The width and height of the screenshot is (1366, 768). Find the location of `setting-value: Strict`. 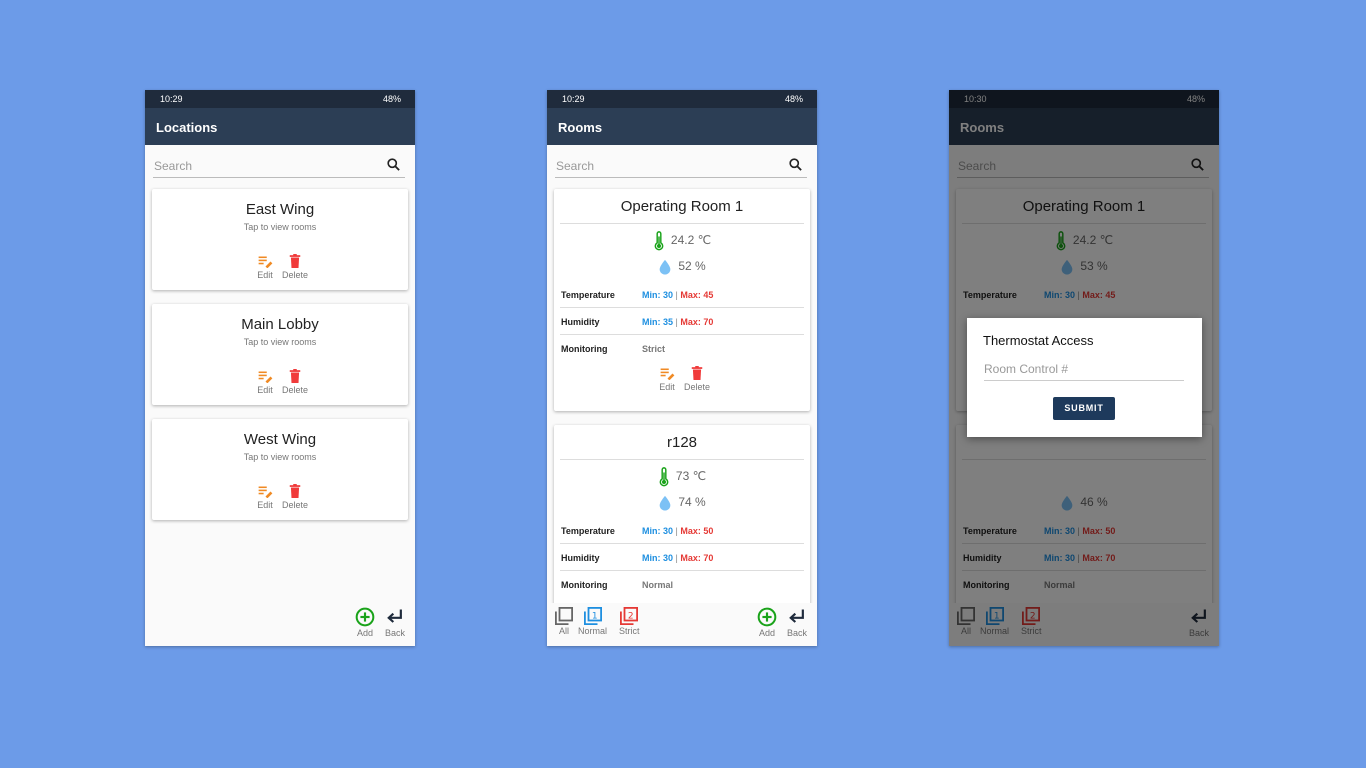

setting-value: Strict is located at coordinates (653, 349).